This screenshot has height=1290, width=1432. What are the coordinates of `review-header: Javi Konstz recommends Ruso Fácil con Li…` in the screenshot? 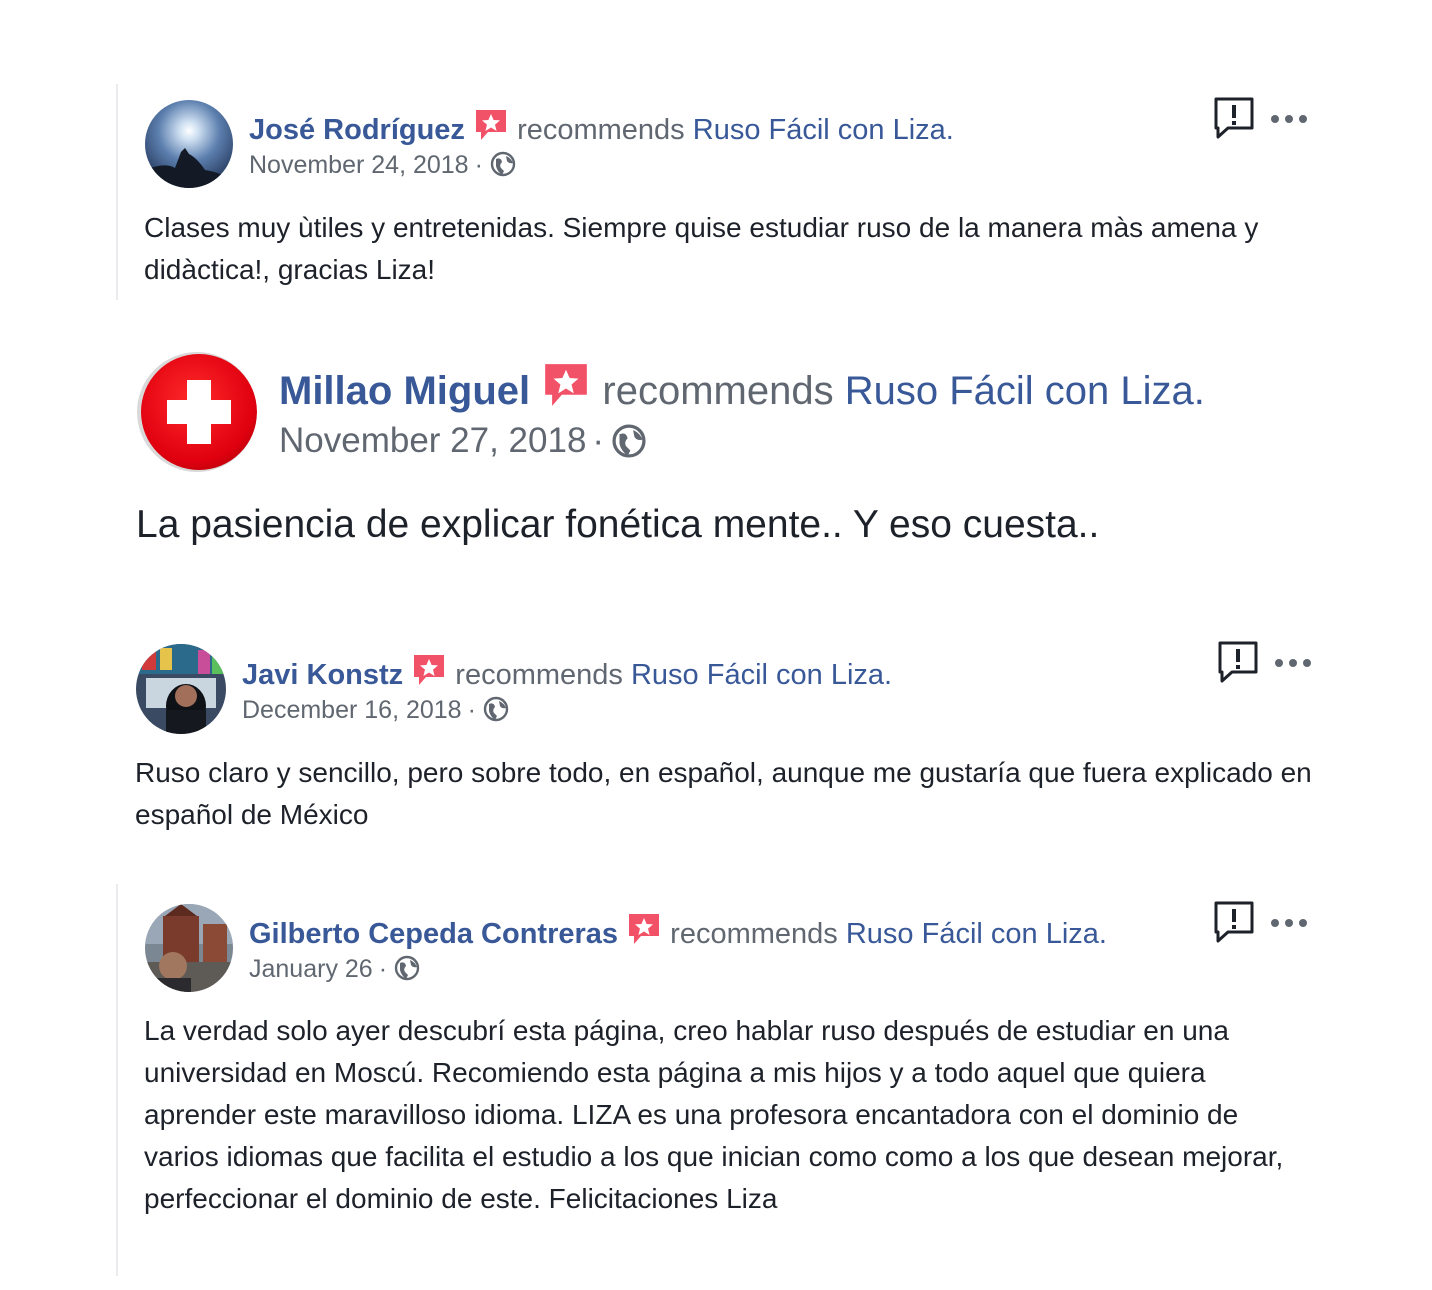 It's located at (567, 674).